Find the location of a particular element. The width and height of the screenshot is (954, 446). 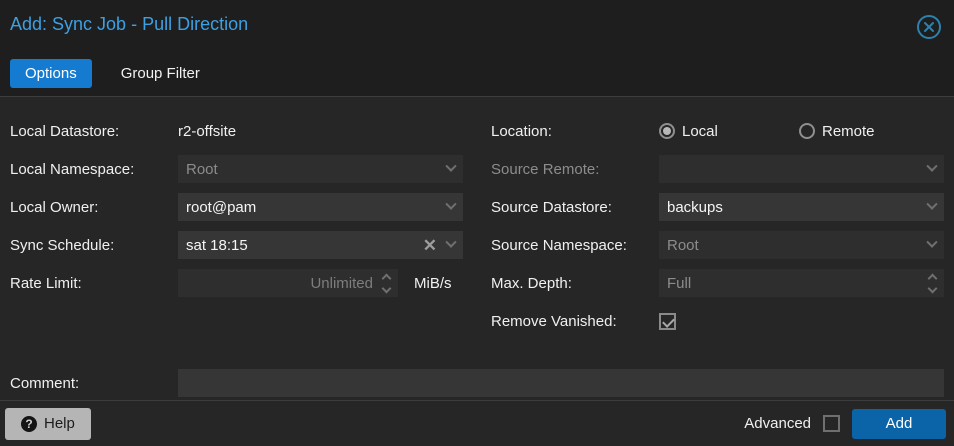

comment-label: Comment: is located at coordinates (45, 383).